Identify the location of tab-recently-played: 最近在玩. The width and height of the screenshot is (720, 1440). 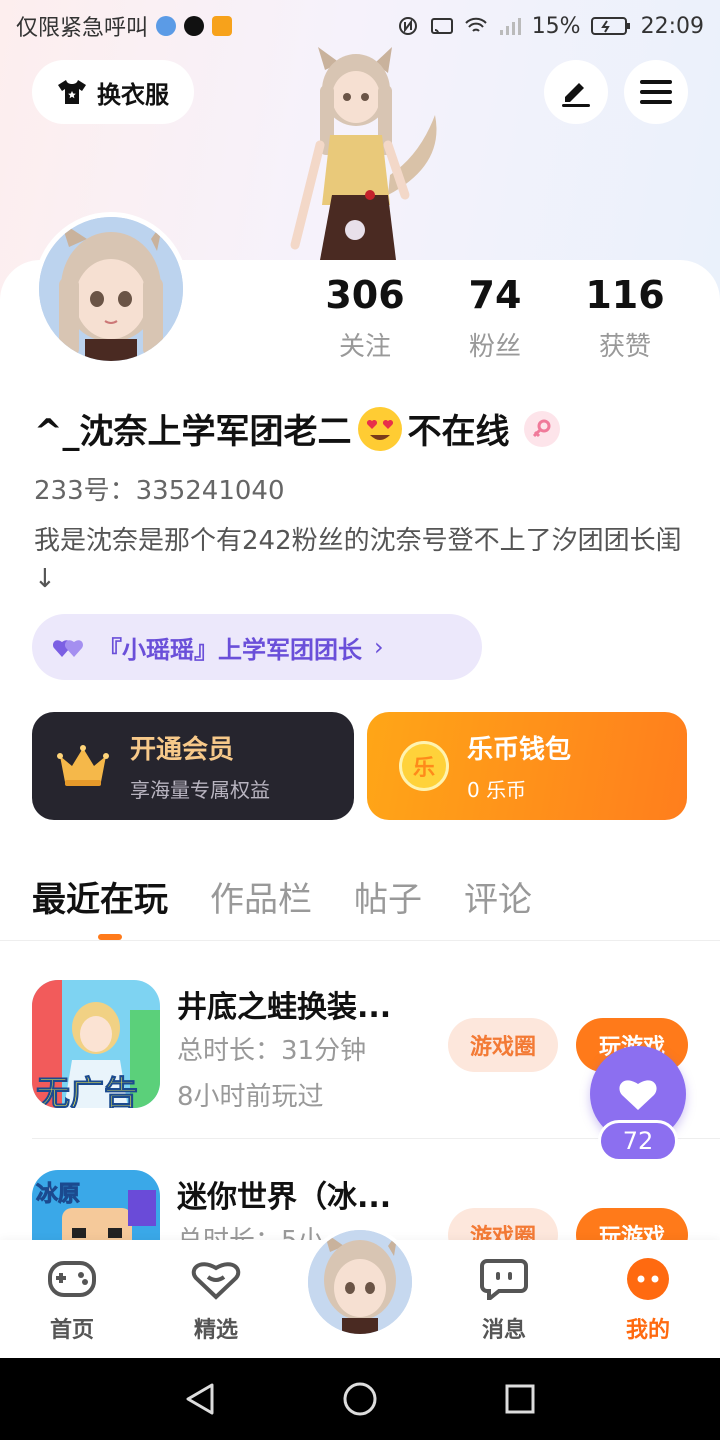
(100, 896).